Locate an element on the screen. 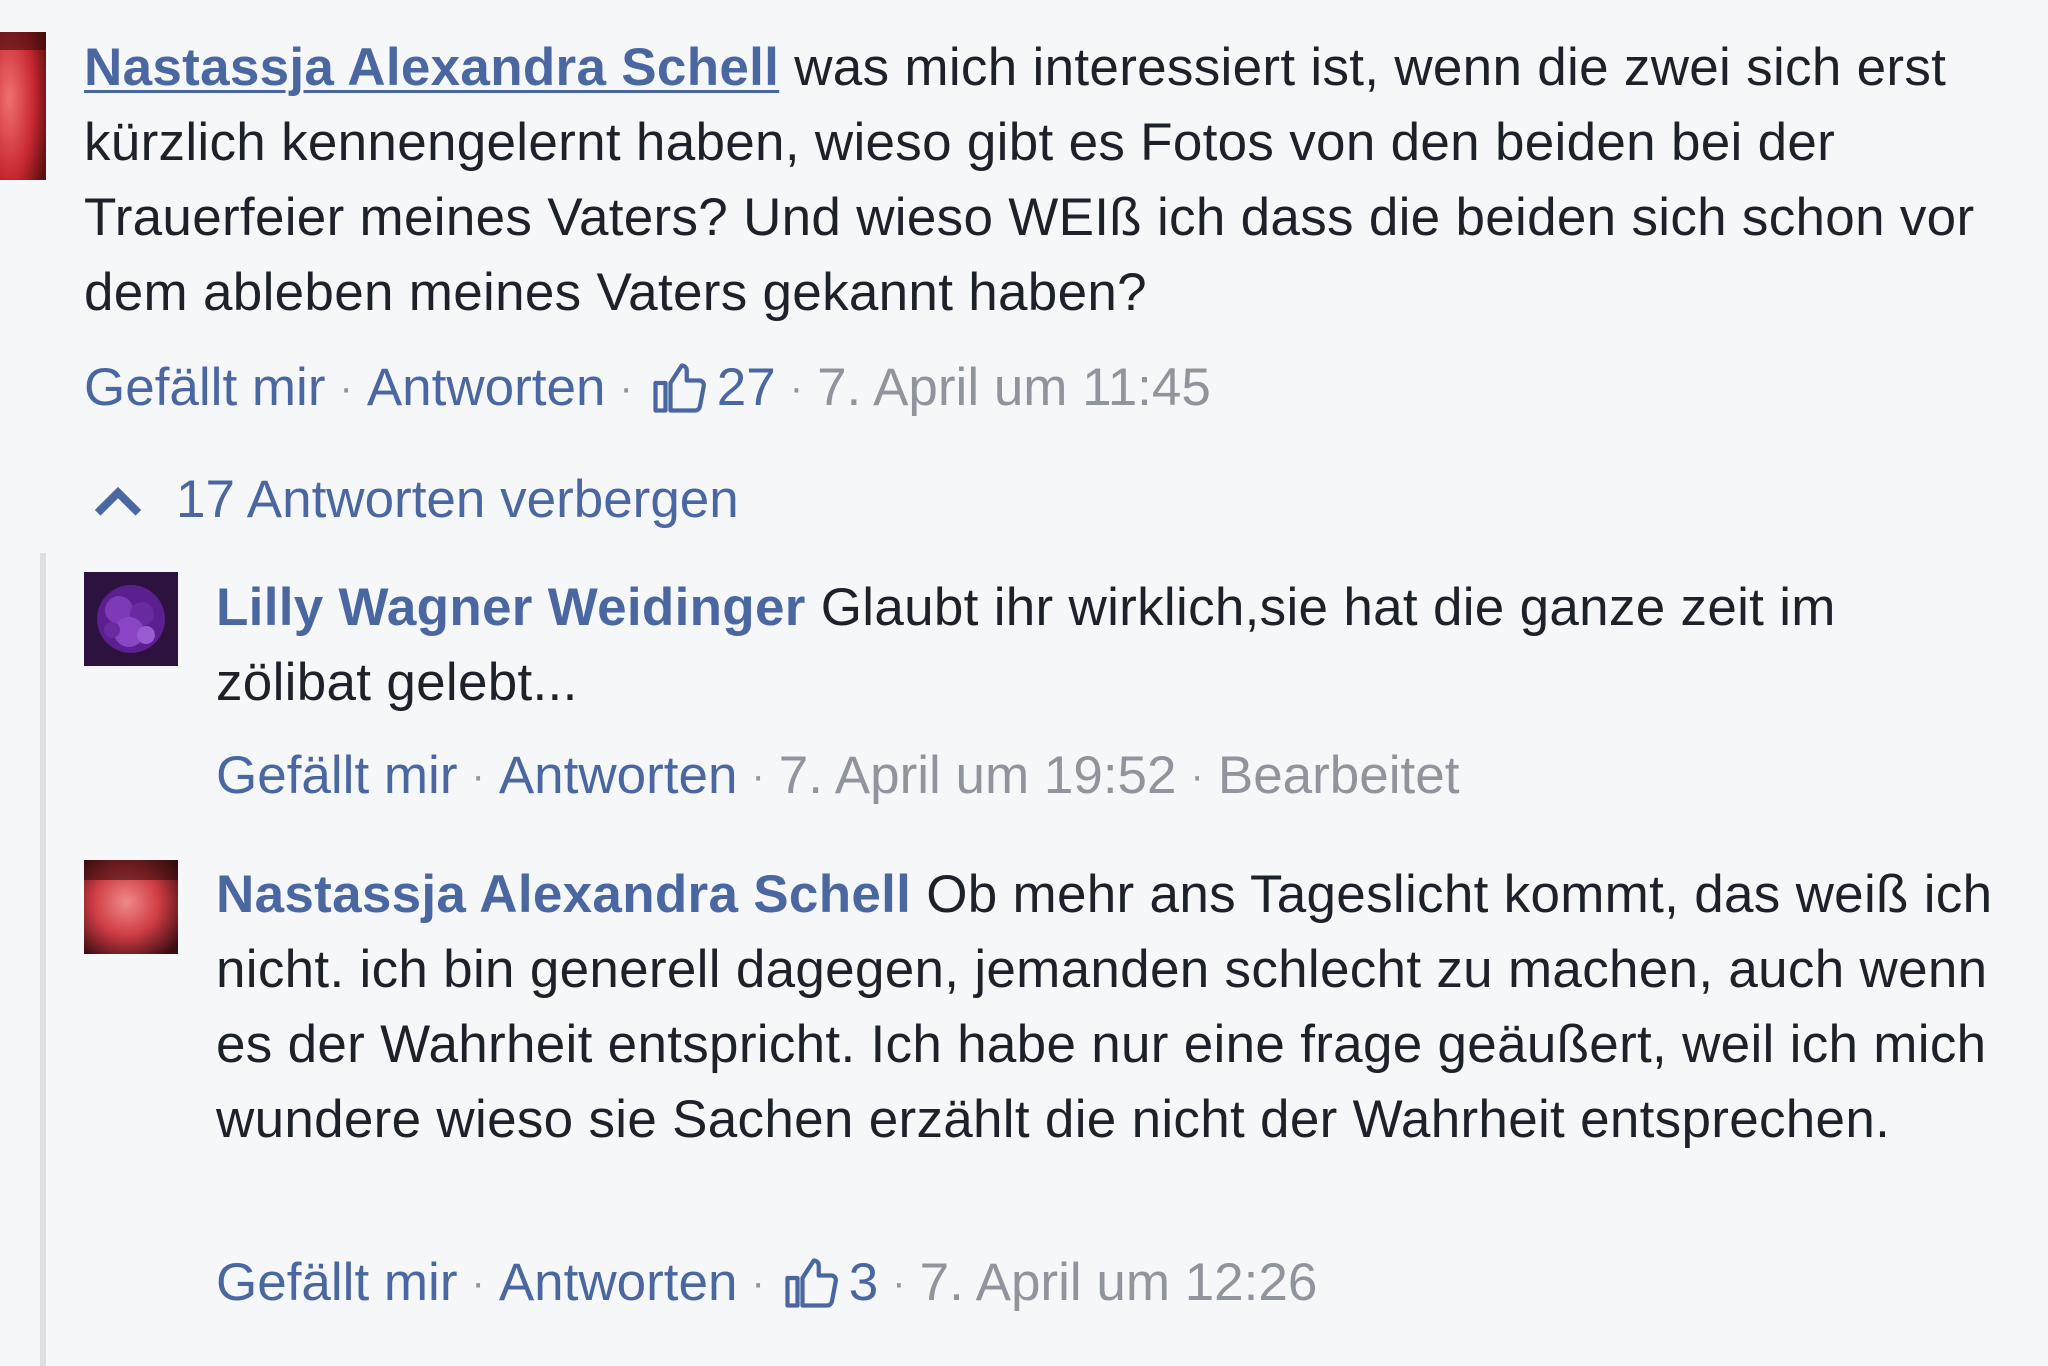 The image size is (2048, 1366). hide-replies-label: 17 Antworten verbergen is located at coordinates (457, 499).